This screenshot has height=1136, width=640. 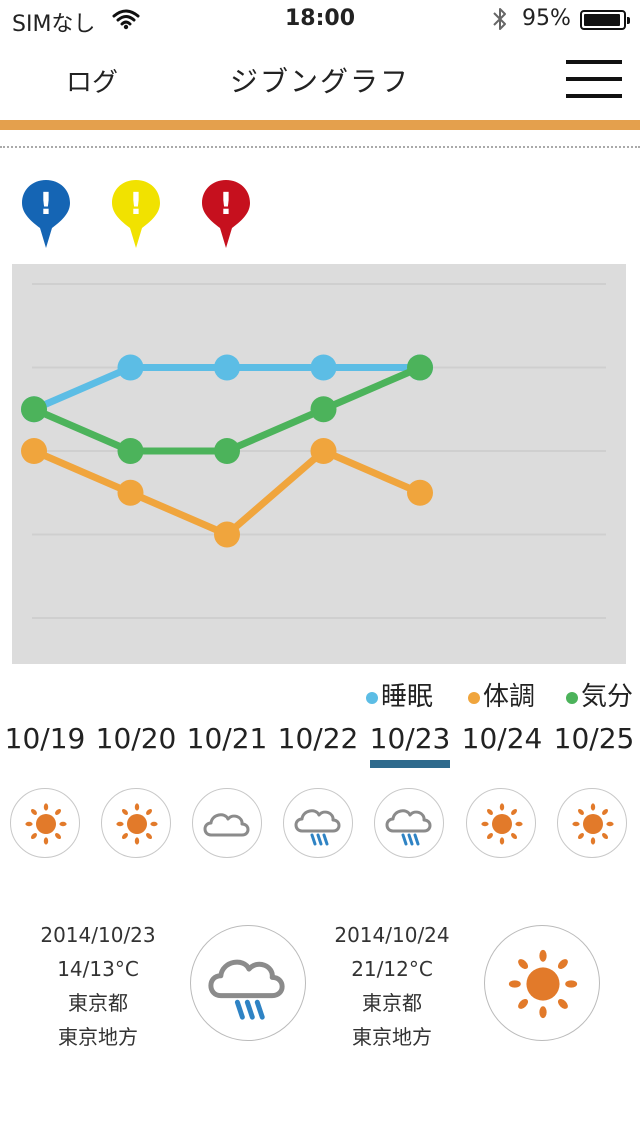 What do you see at coordinates (227, 738) in the screenshot?
I see `date-tab: 10/21` at bounding box center [227, 738].